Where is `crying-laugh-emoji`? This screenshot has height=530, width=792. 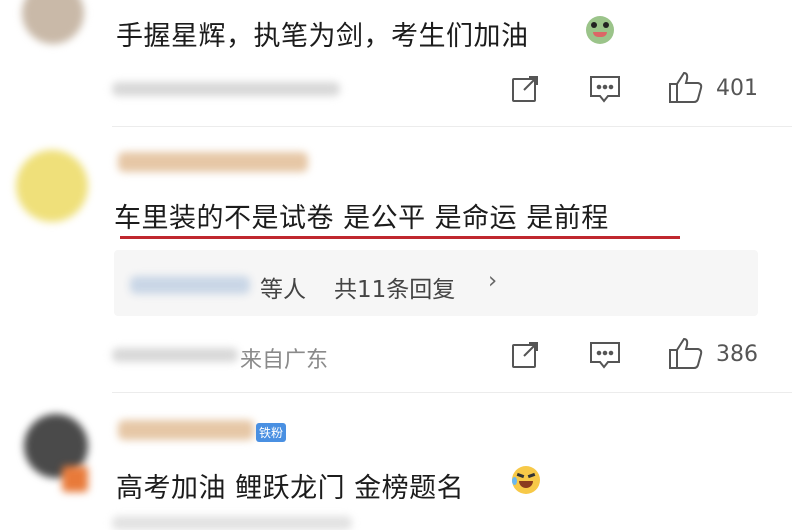 crying-laugh-emoji is located at coordinates (526, 480).